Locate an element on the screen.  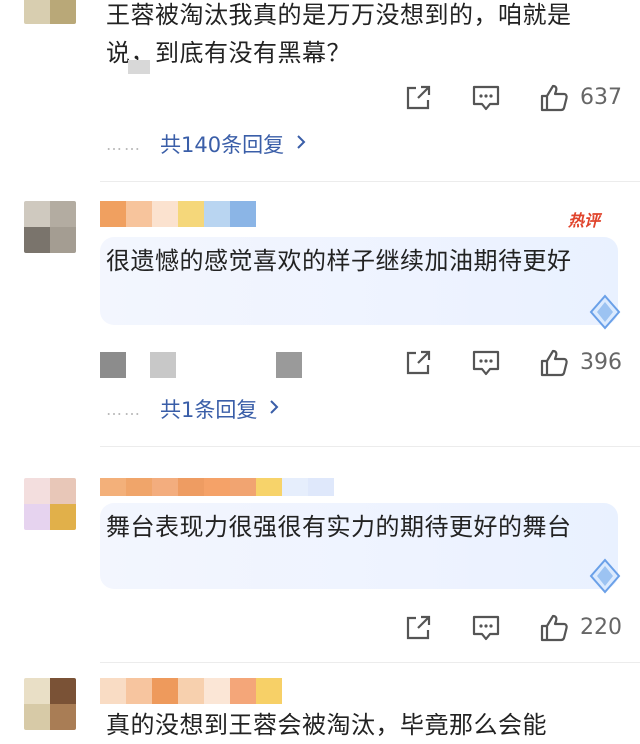
avatar is located at coordinates (50, 704).